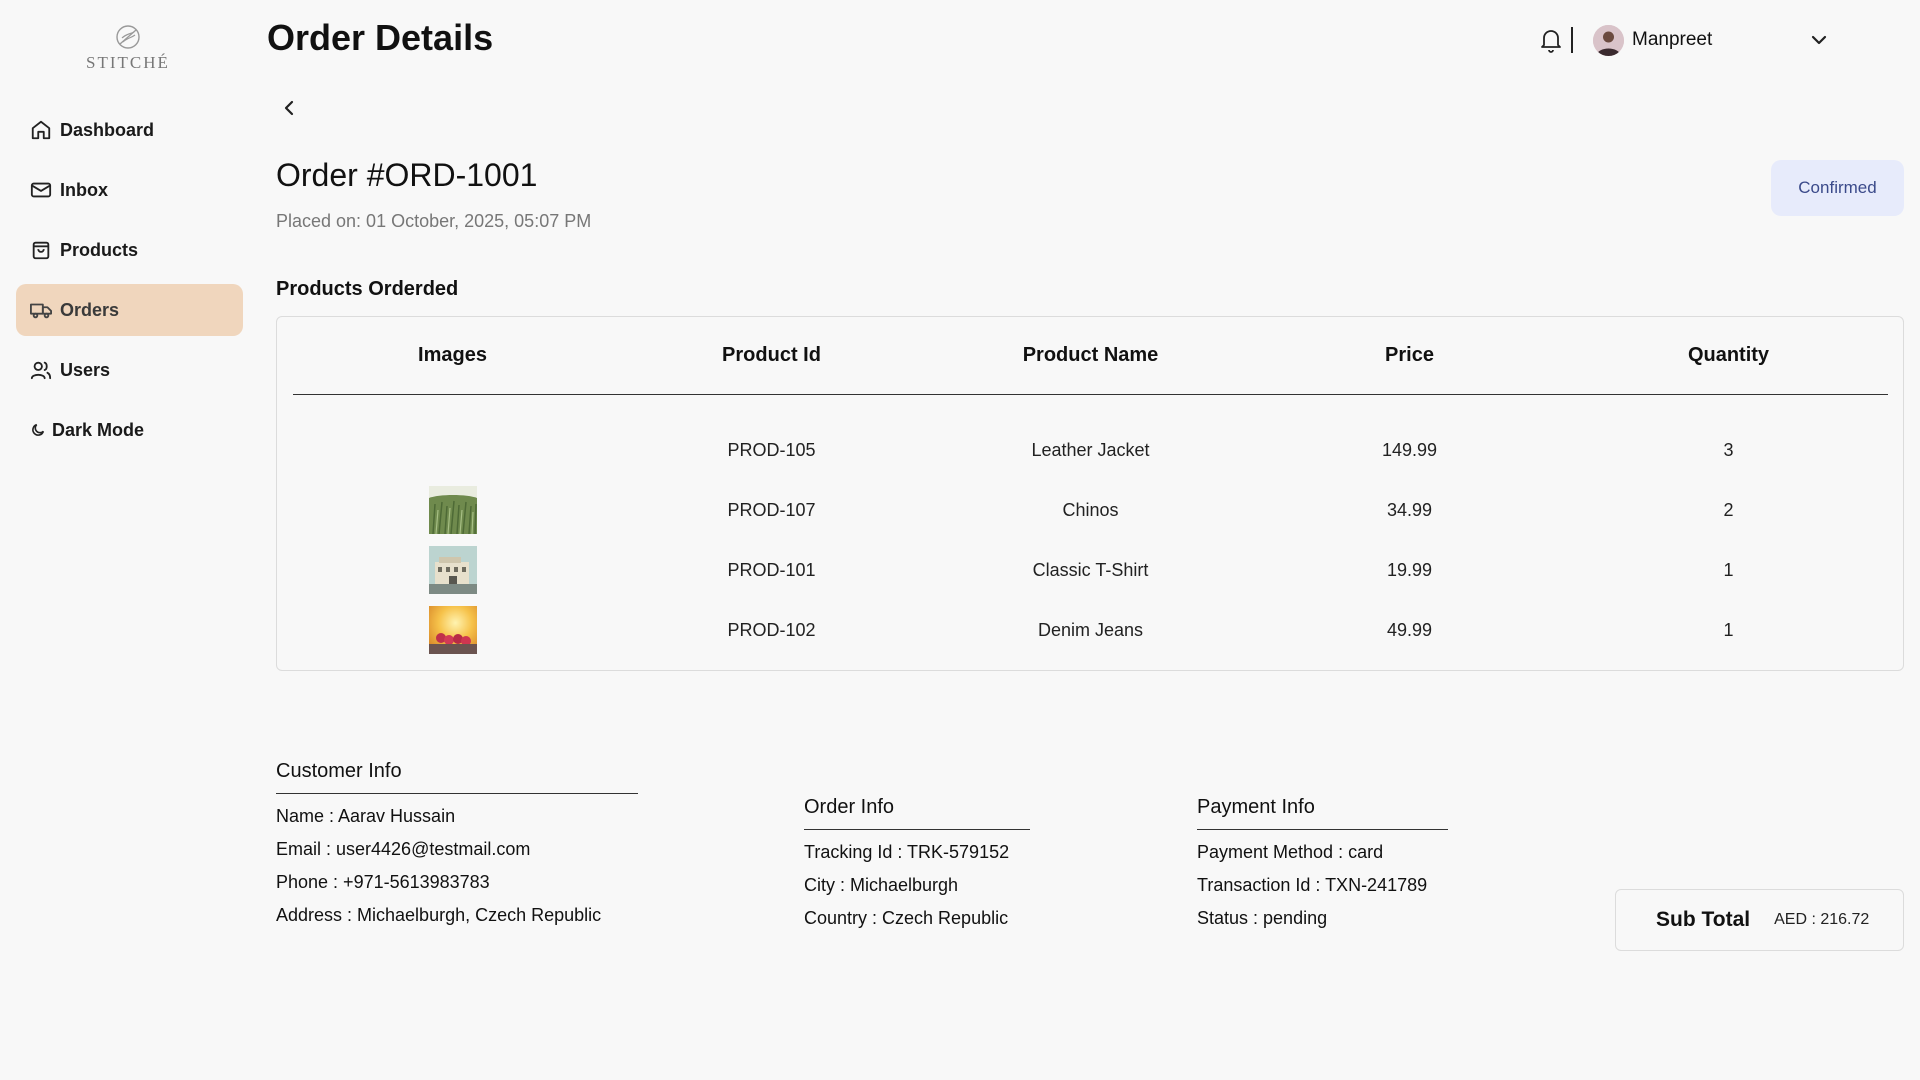 The image size is (1920, 1080). What do you see at coordinates (41, 310) in the screenshot?
I see `truck-icon` at bounding box center [41, 310].